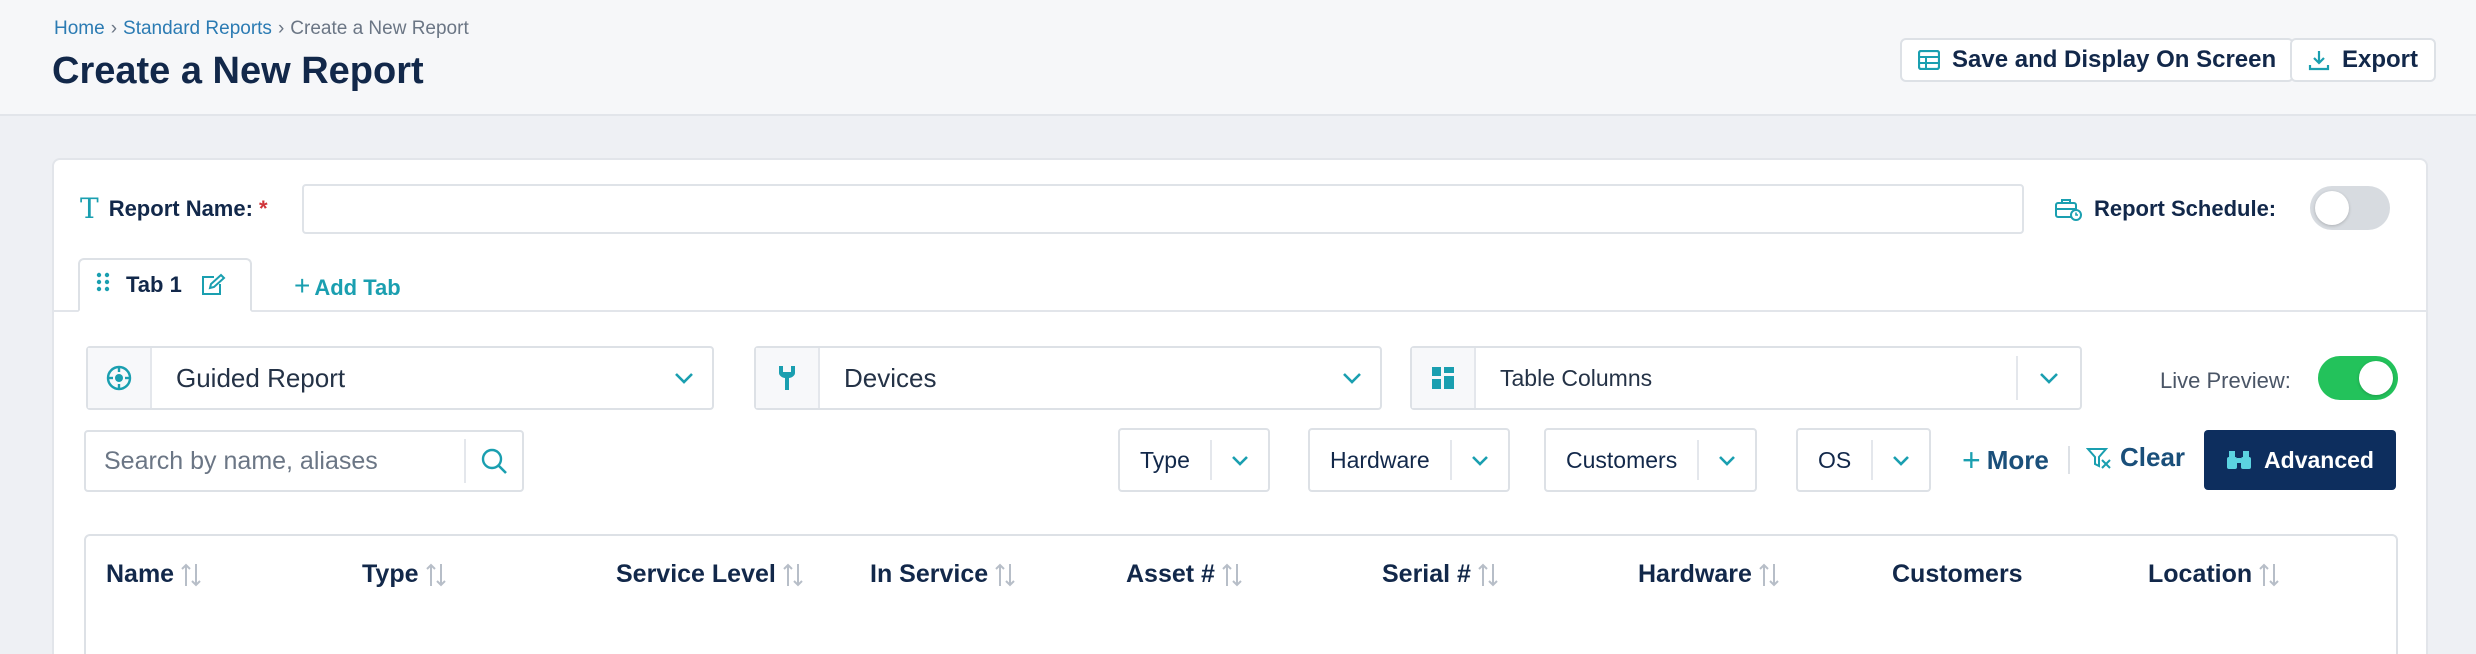 Image resolution: width=2476 pixels, height=654 pixels. I want to click on advanced-button: Advanced, so click(2300, 460).